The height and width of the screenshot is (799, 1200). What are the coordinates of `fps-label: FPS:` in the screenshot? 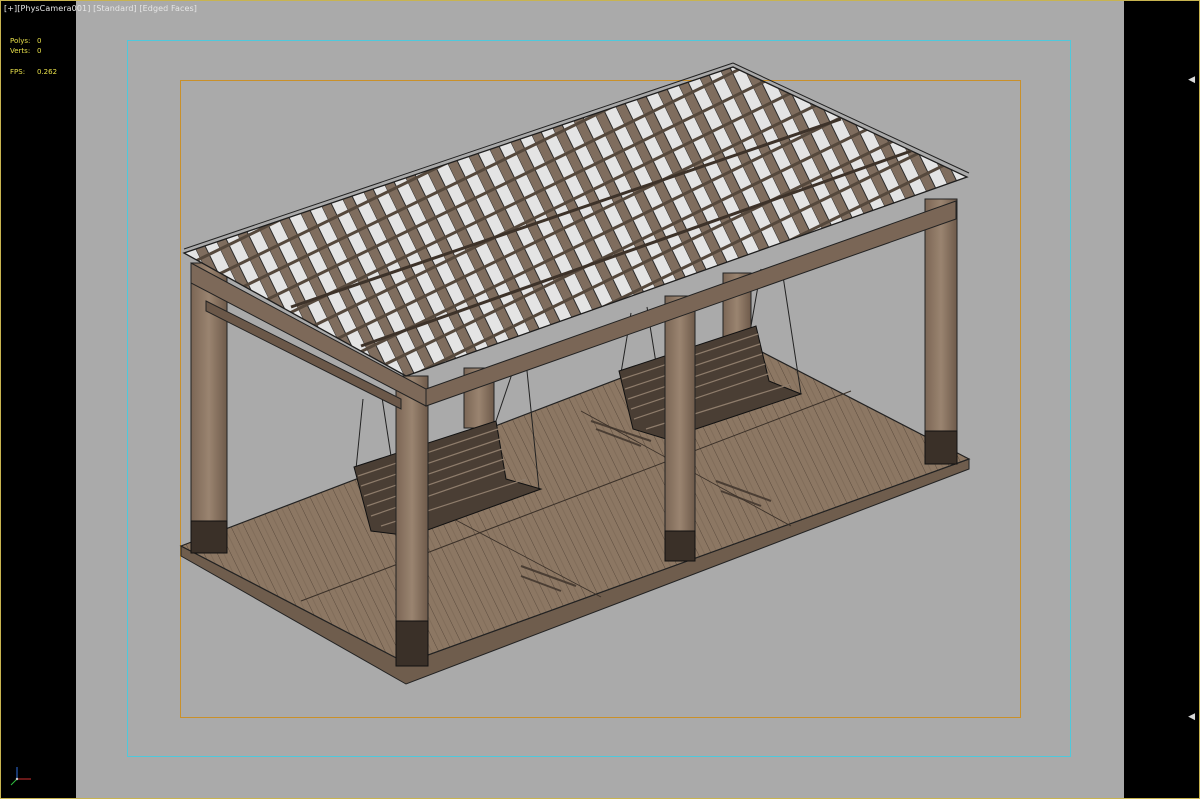 It's located at (18, 72).